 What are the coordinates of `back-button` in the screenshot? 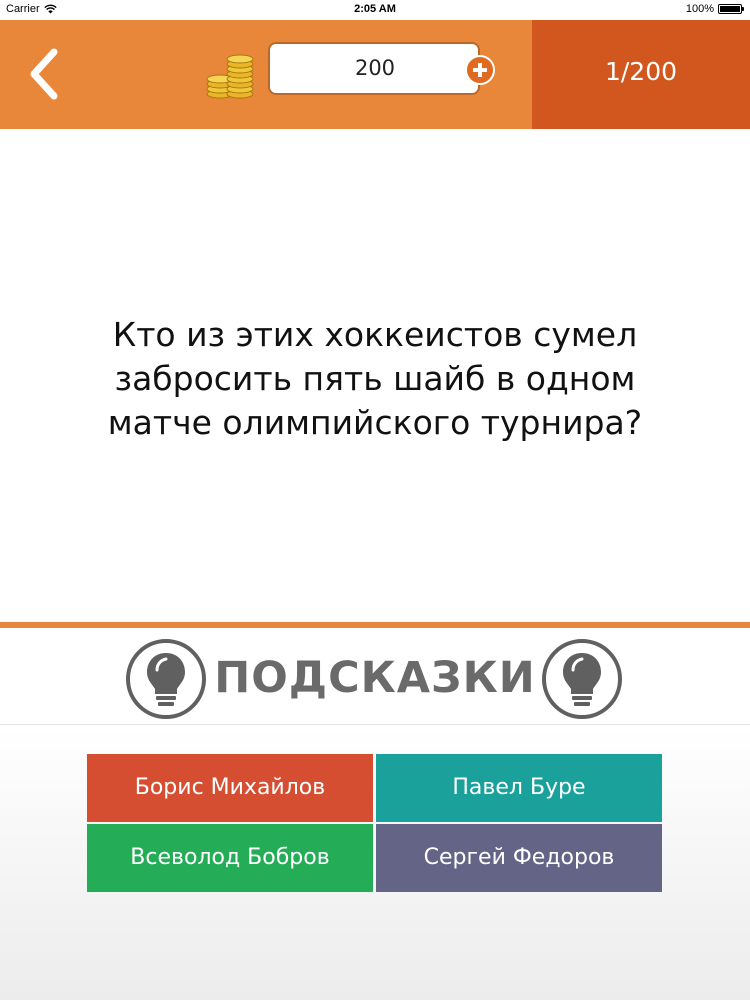 It's located at (47, 74).